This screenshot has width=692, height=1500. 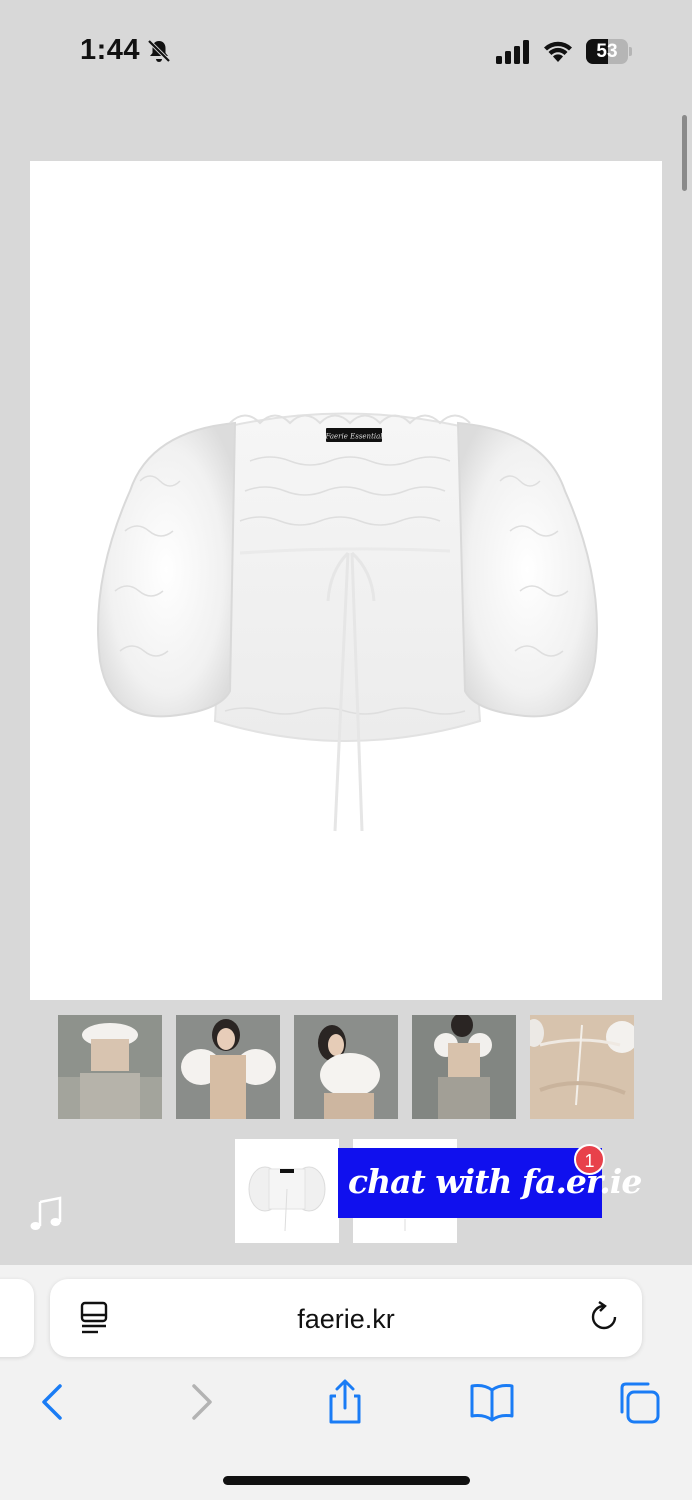 What do you see at coordinates (46, 1214) in the screenshot?
I see `music-note-icon` at bounding box center [46, 1214].